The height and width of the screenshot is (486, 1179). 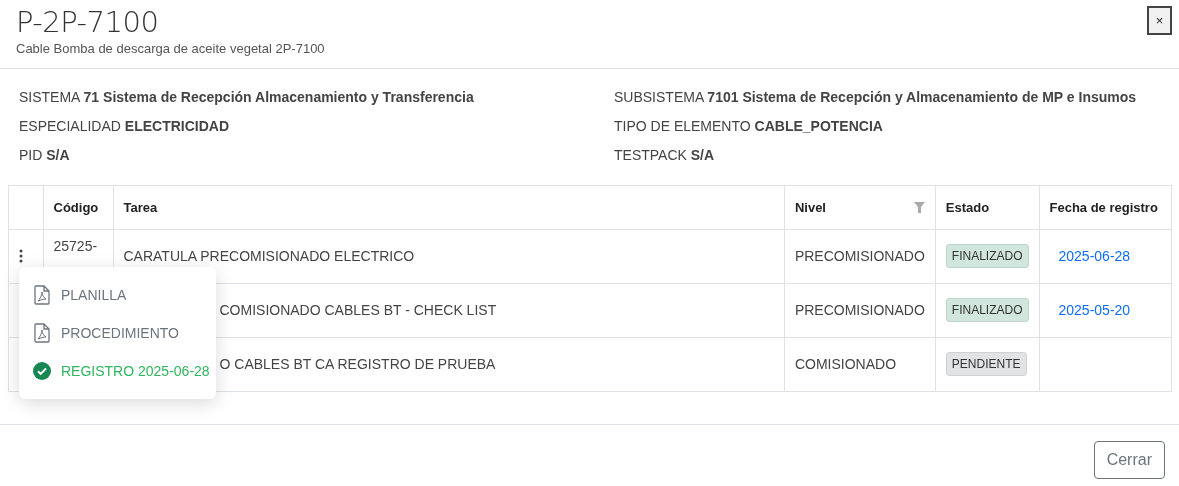 I want to click on table-cell: COMISIONADO, so click(x=845, y=364).